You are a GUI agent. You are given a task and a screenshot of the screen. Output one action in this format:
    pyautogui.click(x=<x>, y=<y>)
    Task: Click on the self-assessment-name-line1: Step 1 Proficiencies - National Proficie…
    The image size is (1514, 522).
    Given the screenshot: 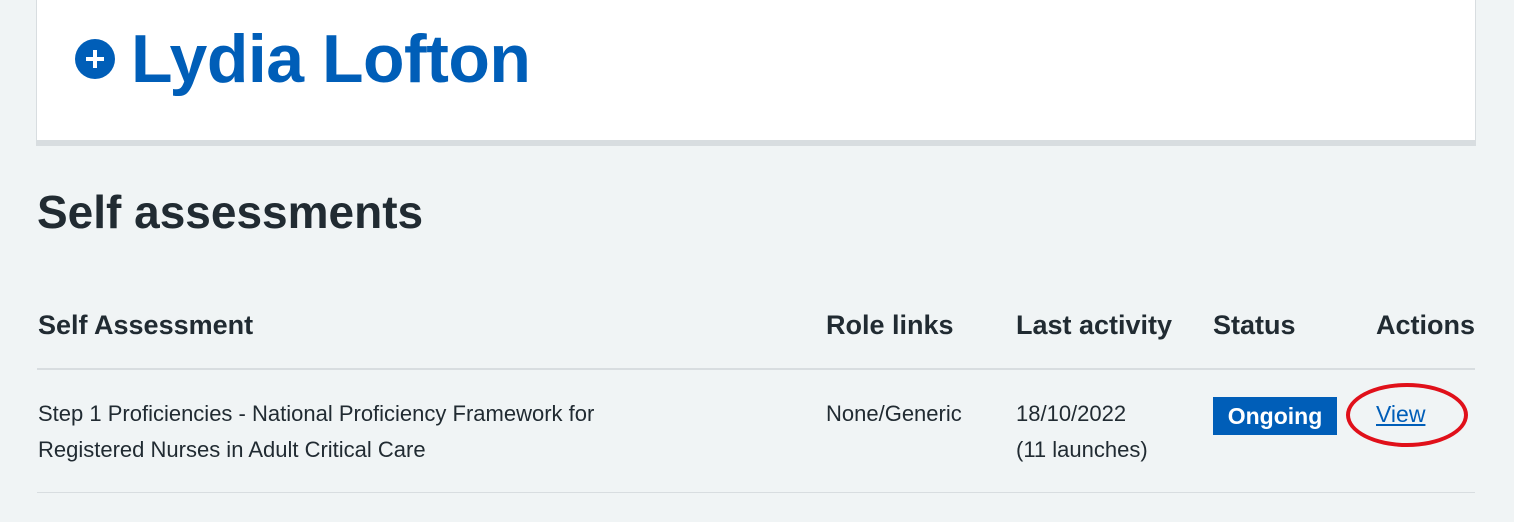 What is the action you would take?
    pyautogui.click(x=316, y=413)
    